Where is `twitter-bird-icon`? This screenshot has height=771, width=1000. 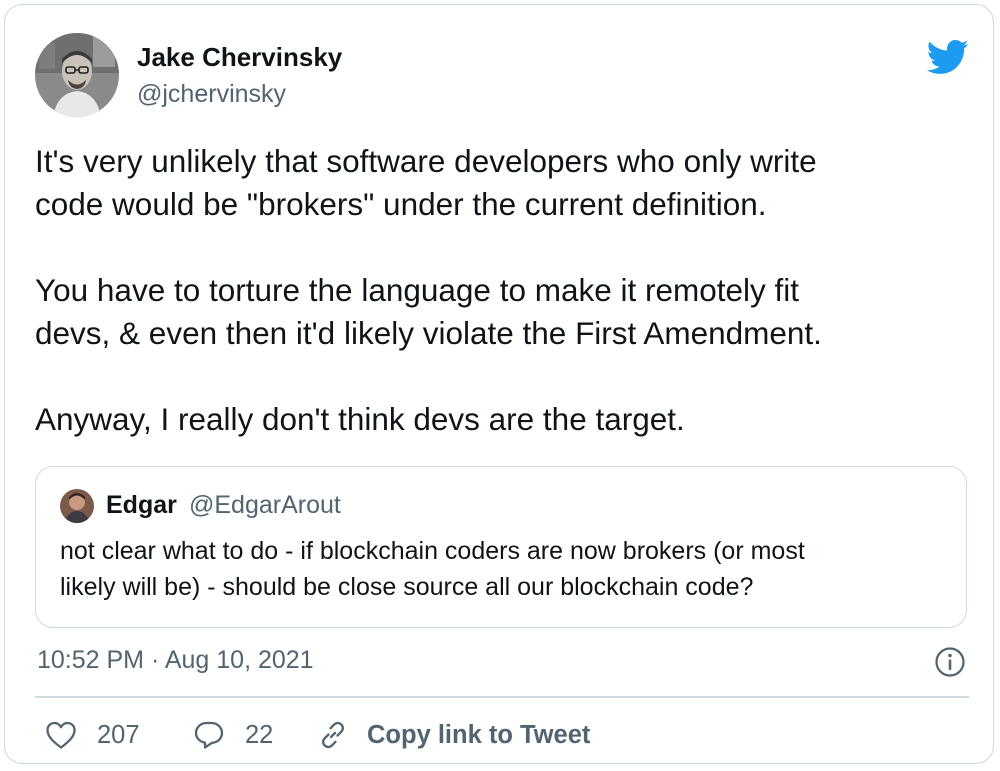 twitter-bird-icon is located at coordinates (947, 57).